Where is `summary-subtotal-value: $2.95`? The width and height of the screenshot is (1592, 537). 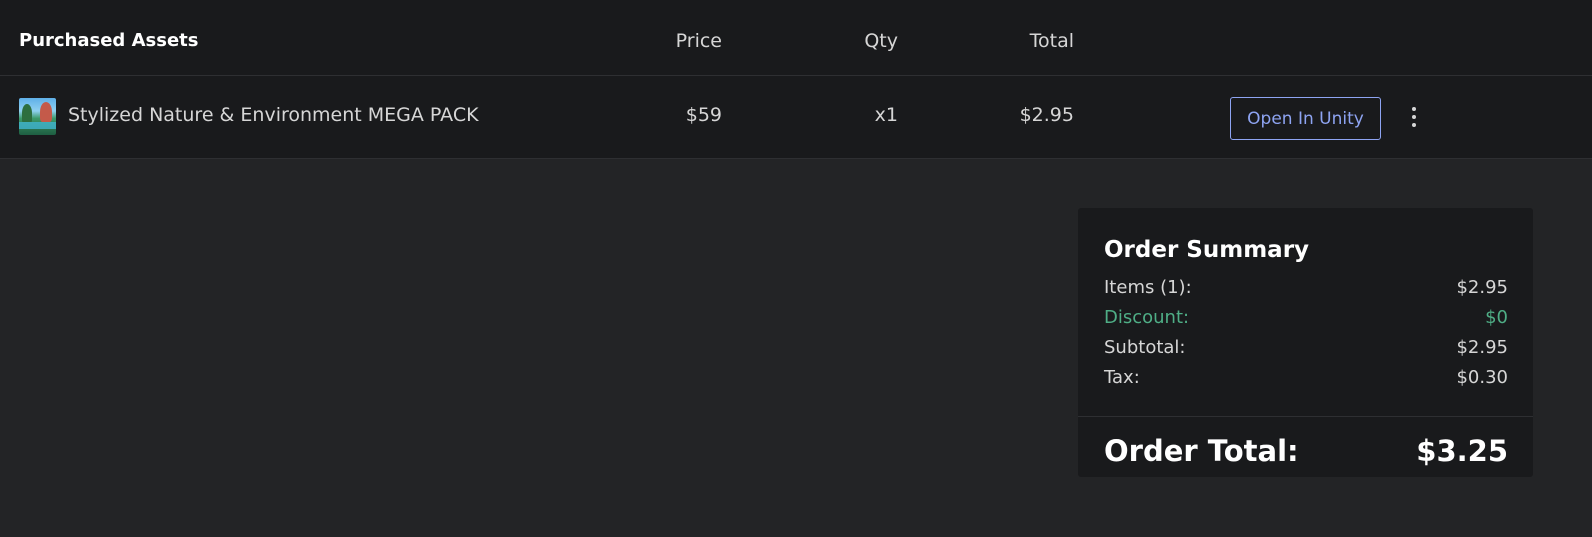 summary-subtotal-value: $2.95 is located at coordinates (1482, 347).